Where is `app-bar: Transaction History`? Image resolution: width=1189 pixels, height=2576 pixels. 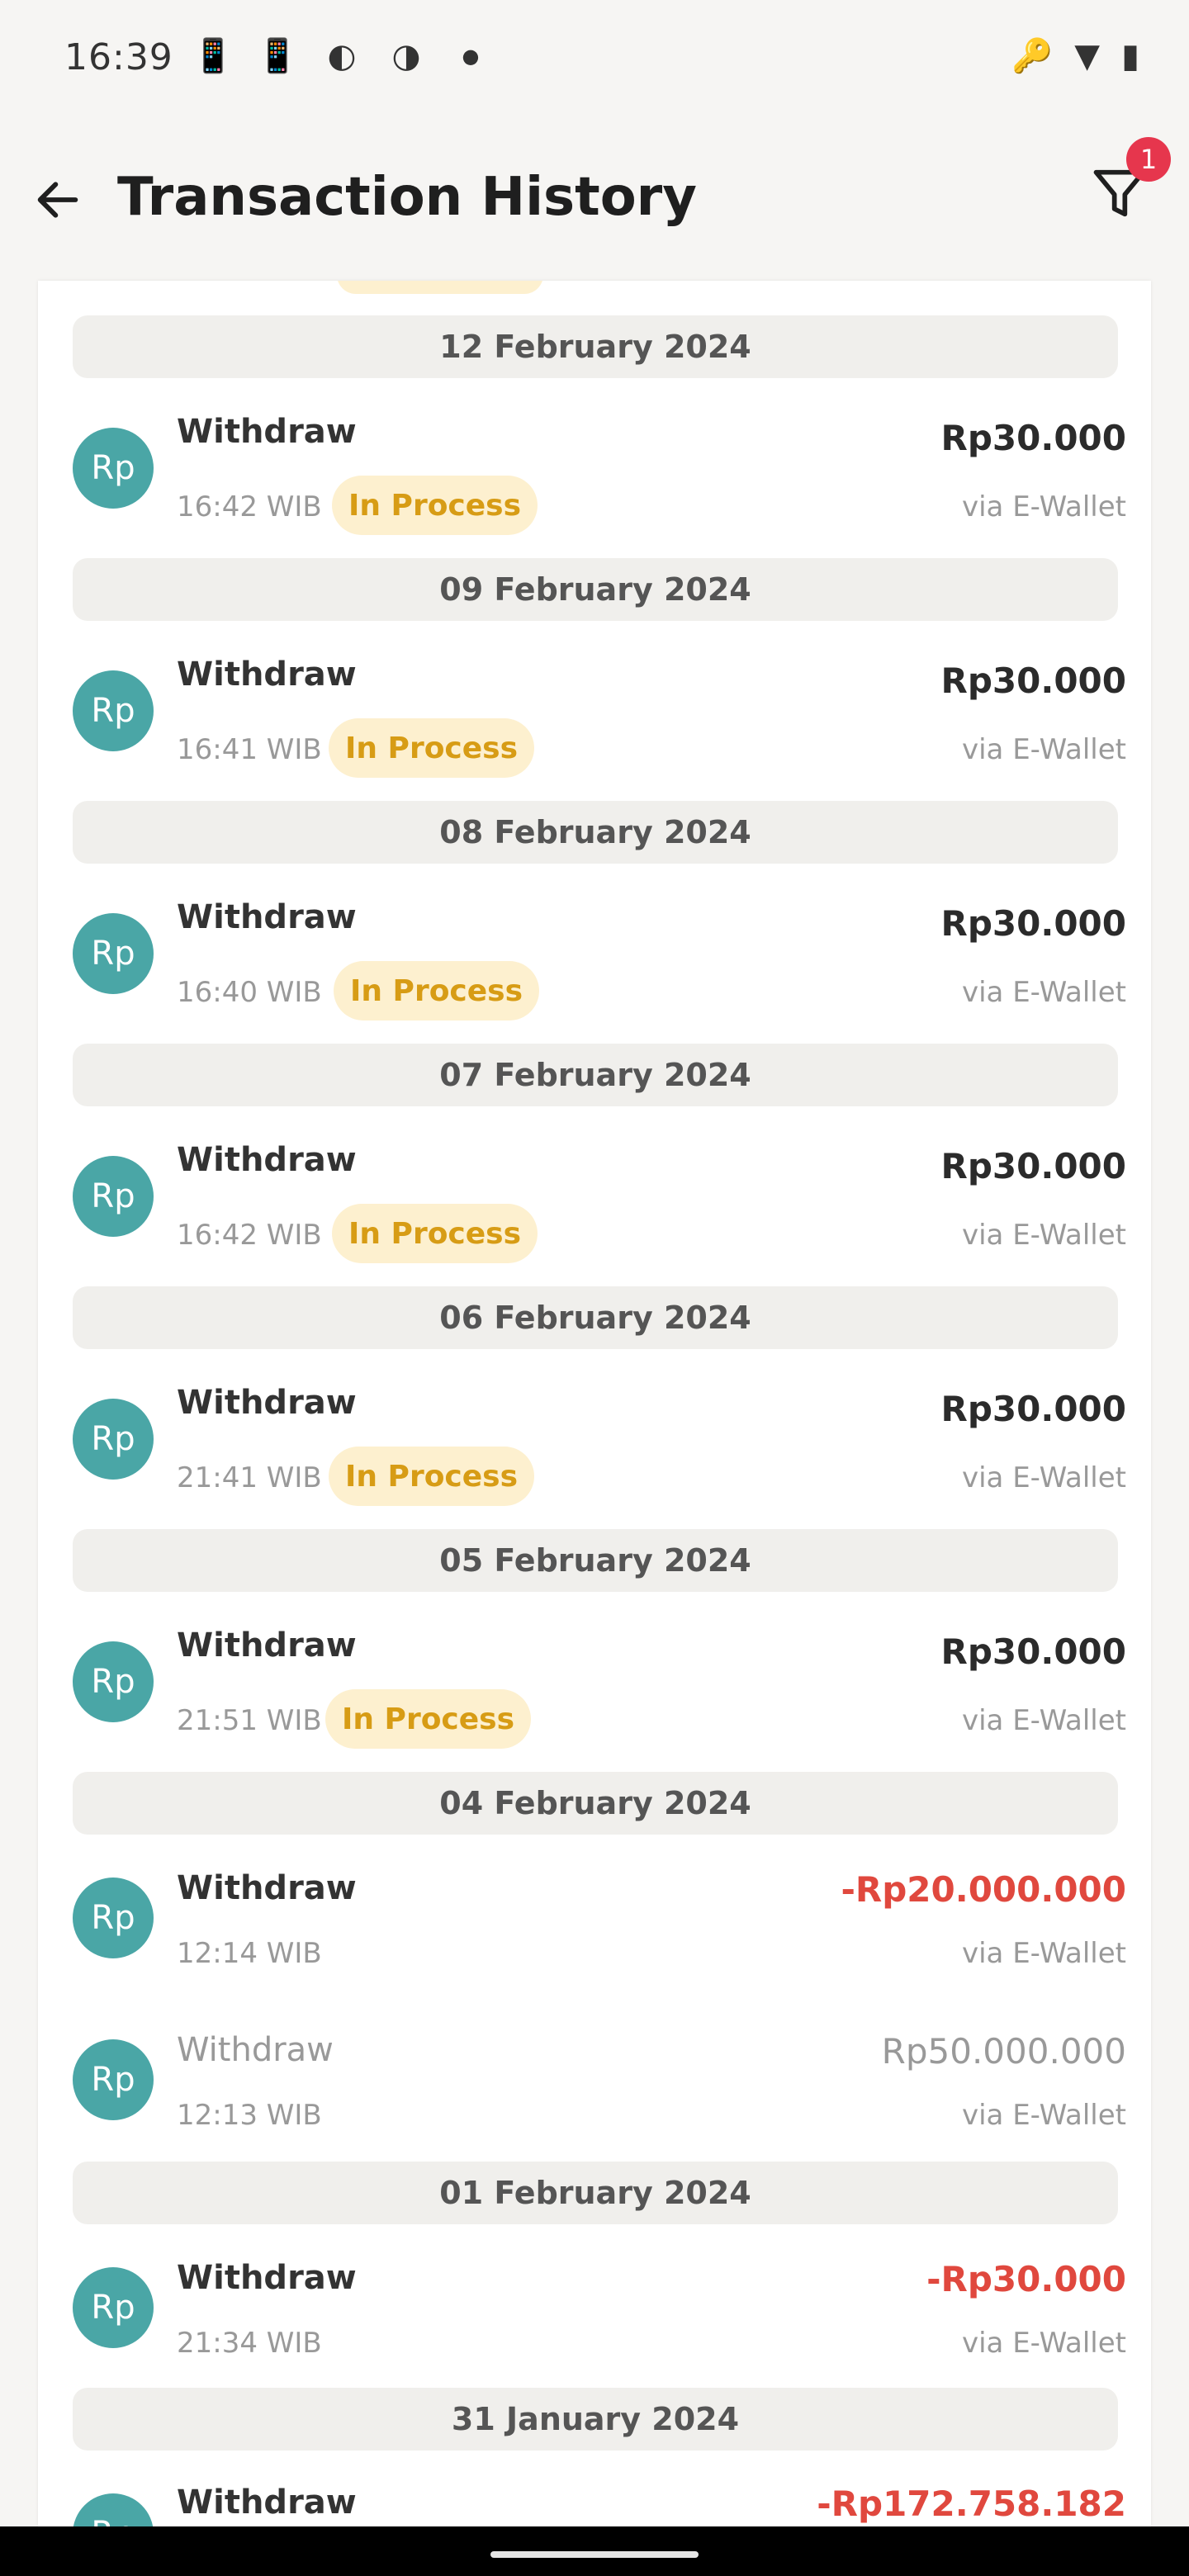
app-bar: Transaction History is located at coordinates (594, 198).